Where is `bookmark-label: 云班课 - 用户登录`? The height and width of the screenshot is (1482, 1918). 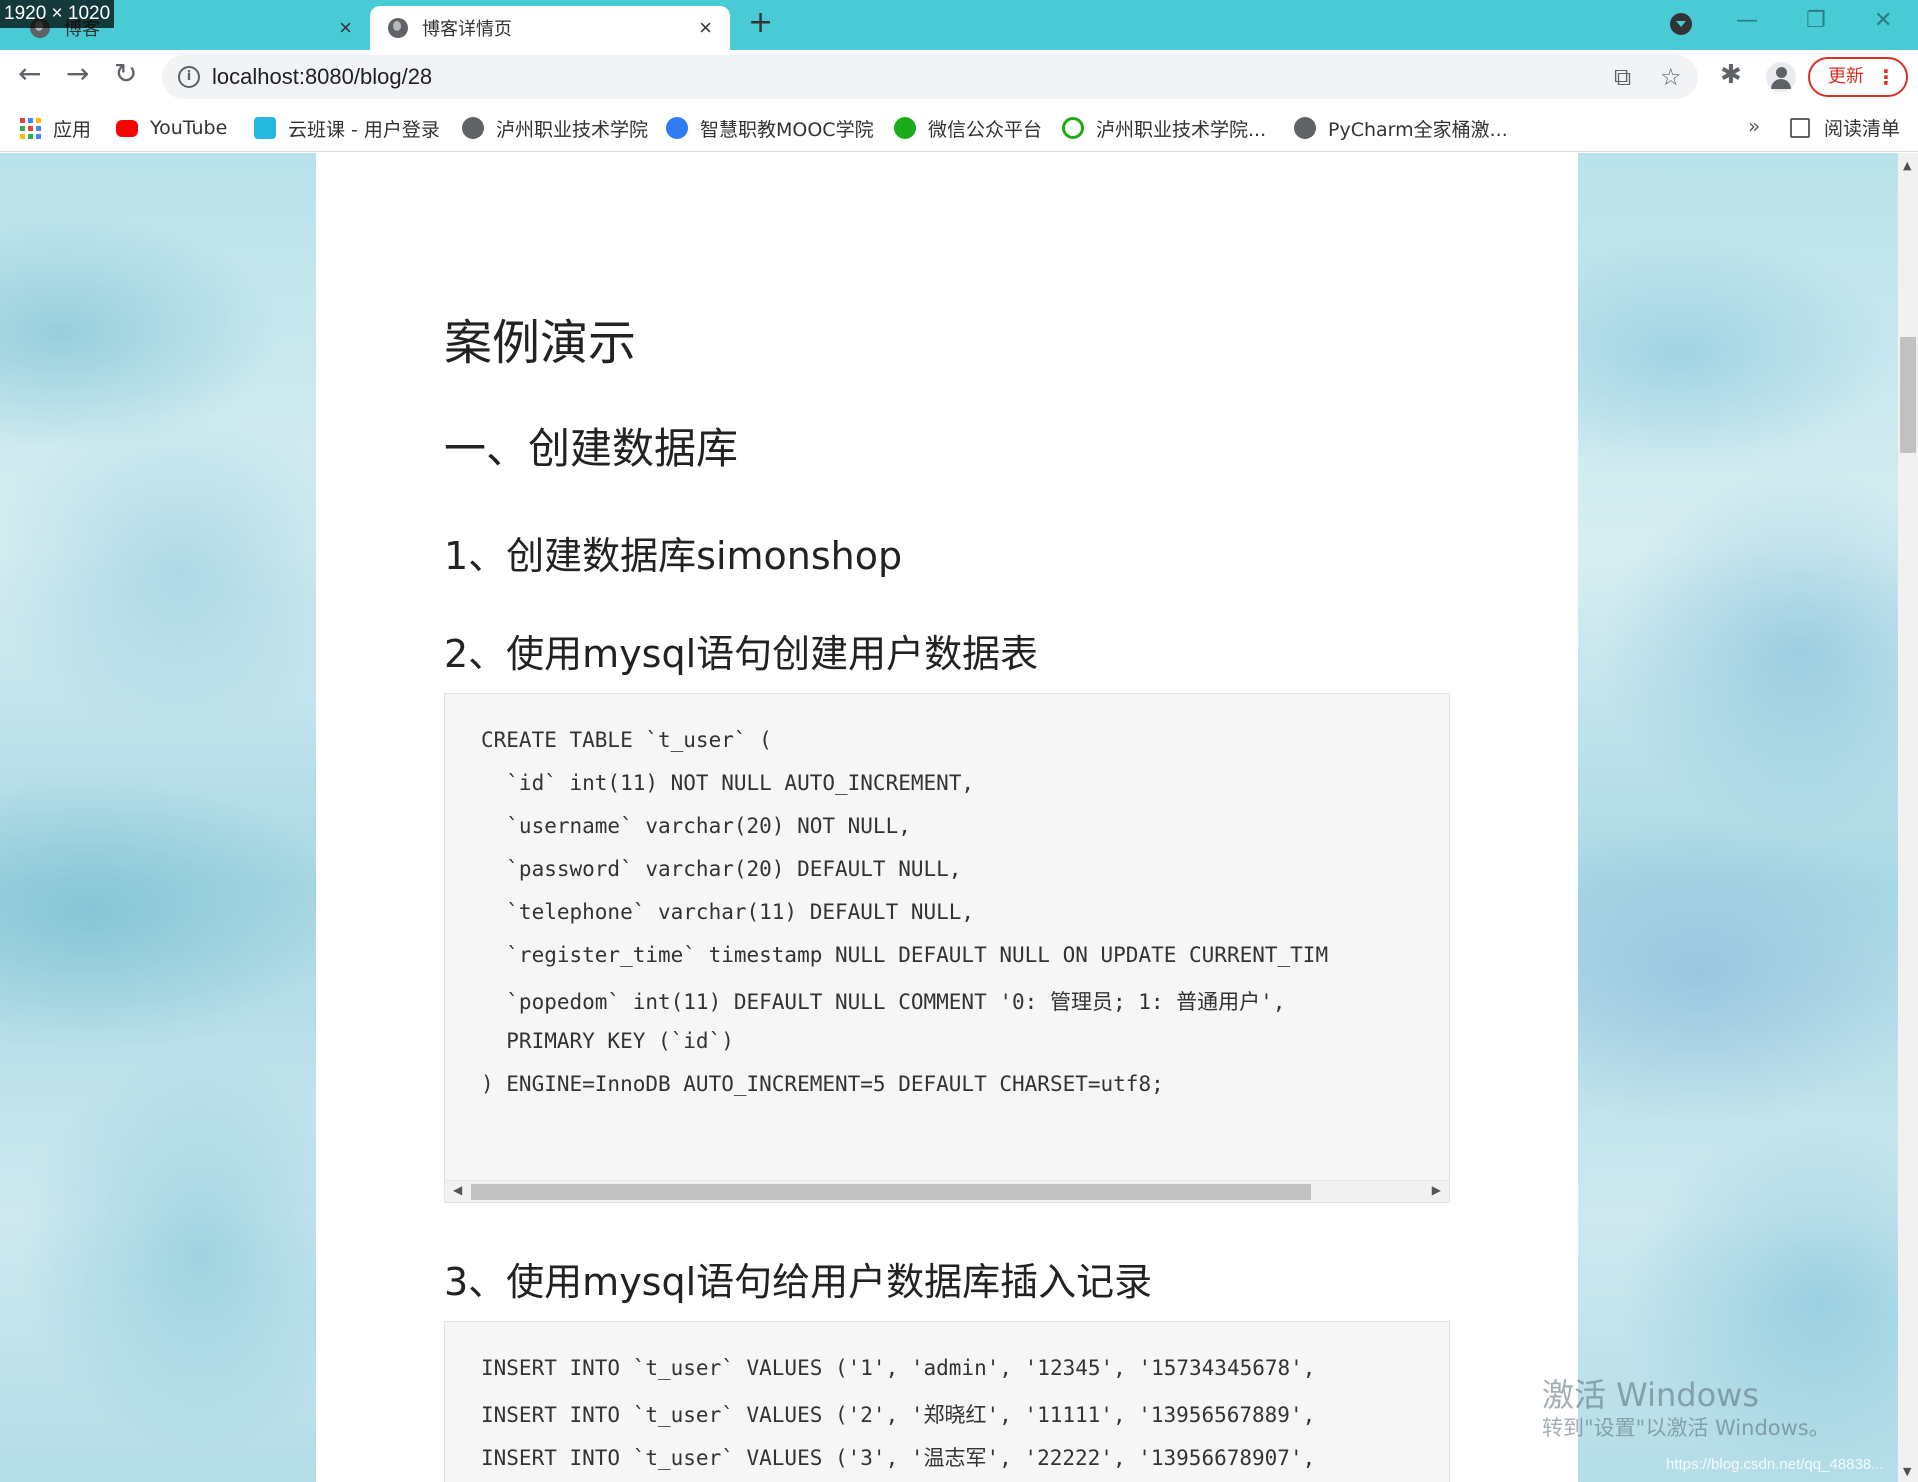 bookmark-label: 云班课 - 用户登录 is located at coordinates (364, 129).